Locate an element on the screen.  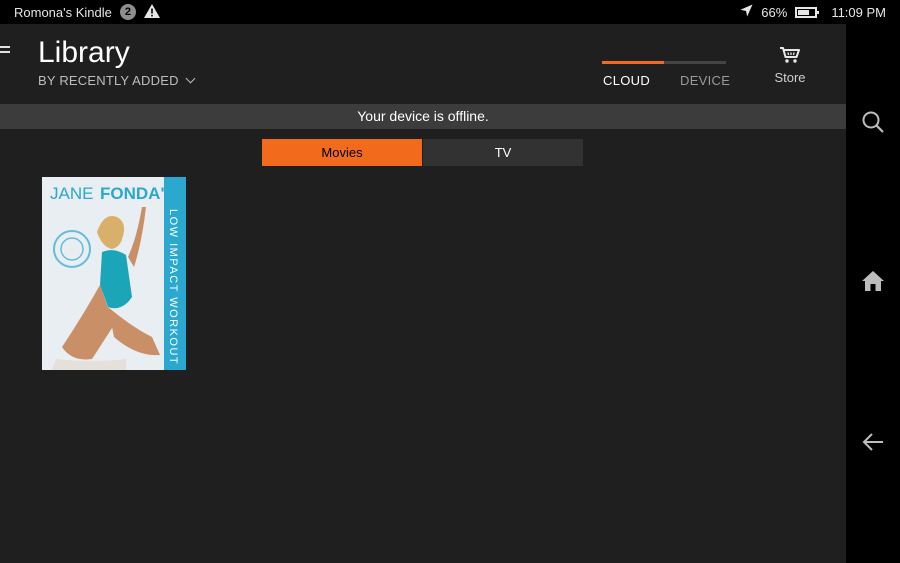
battery-fill is located at coordinates (804, 12).